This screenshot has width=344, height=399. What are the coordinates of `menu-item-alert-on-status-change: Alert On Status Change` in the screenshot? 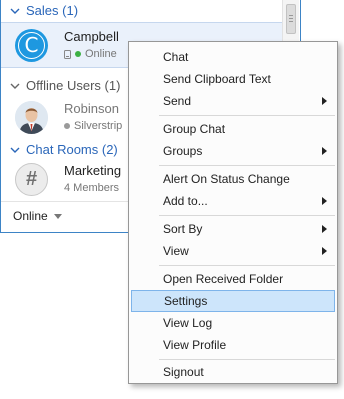 It's located at (233, 179).